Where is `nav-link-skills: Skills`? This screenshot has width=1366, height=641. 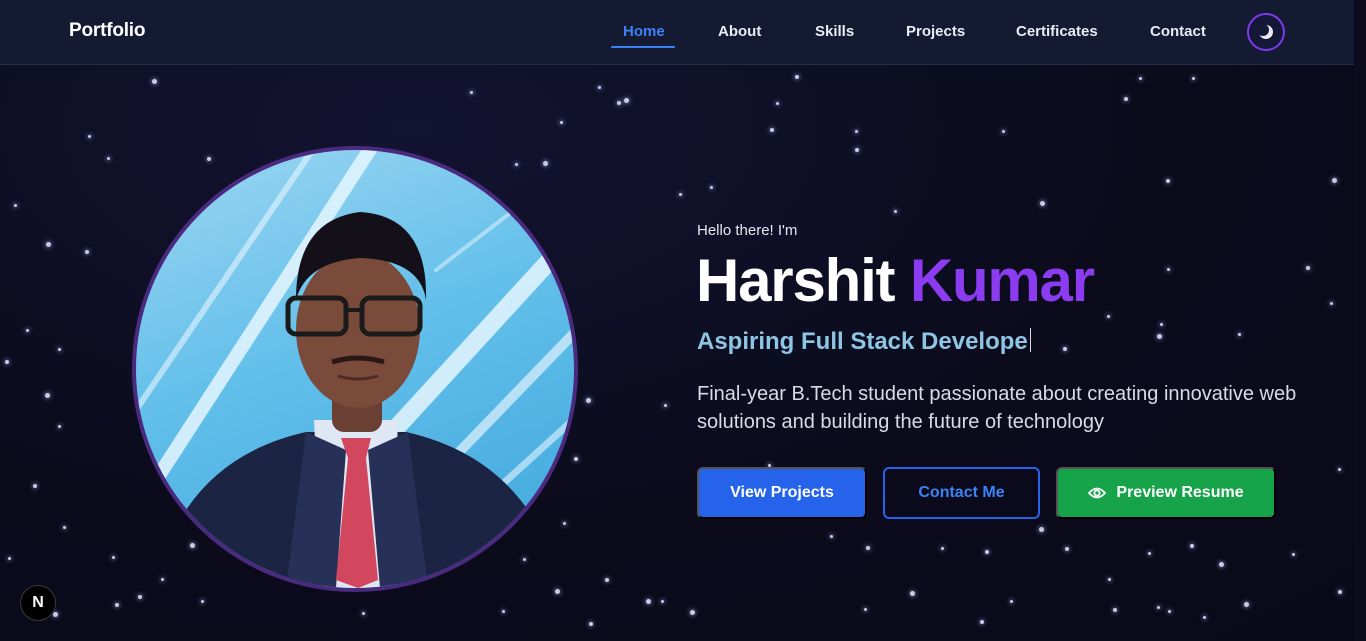 nav-link-skills: Skills is located at coordinates (834, 31).